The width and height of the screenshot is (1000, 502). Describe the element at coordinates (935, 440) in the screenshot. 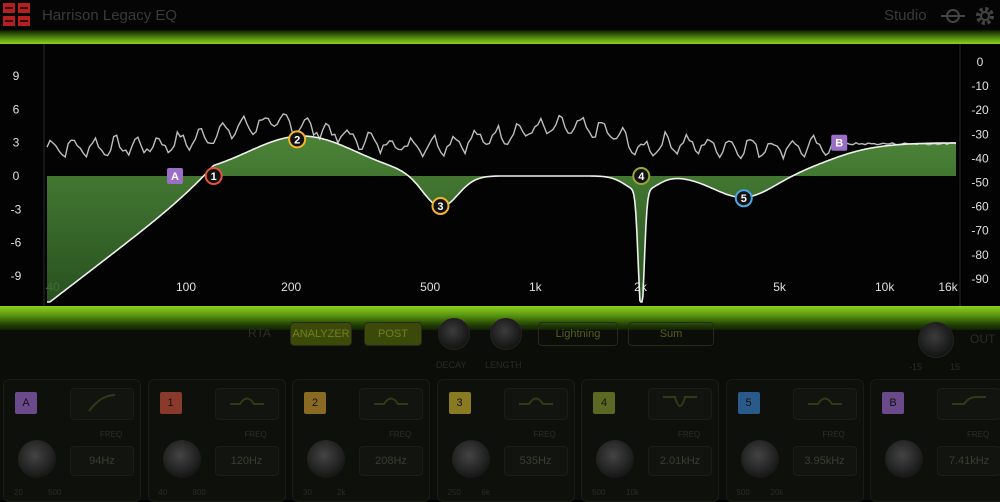

I see `band-strip-B: B FREQ 7.41kHz` at that location.